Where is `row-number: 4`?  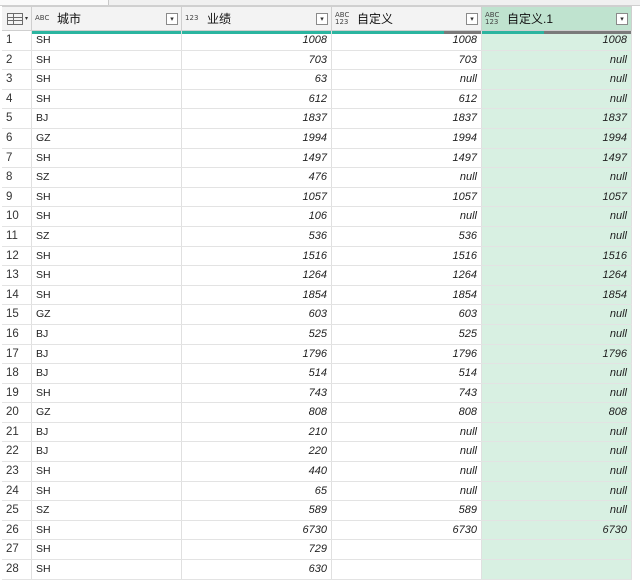
row-number: 4 is located at coordinates (17, 99).